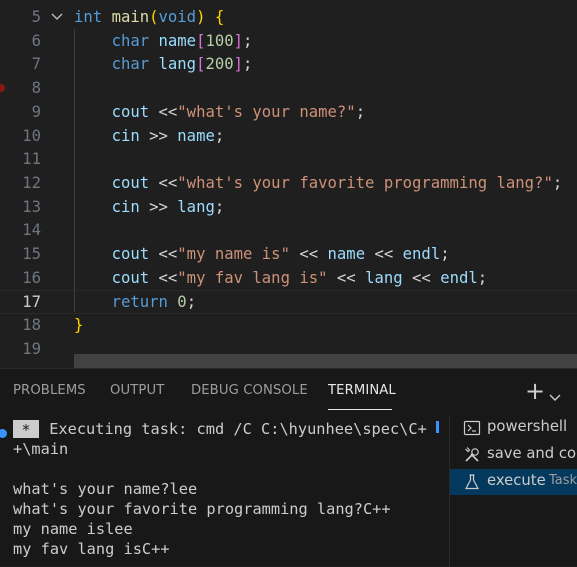 The height and width of the screenshot is (567, 577). I want to click on code-line: 11, so click(288, 160).